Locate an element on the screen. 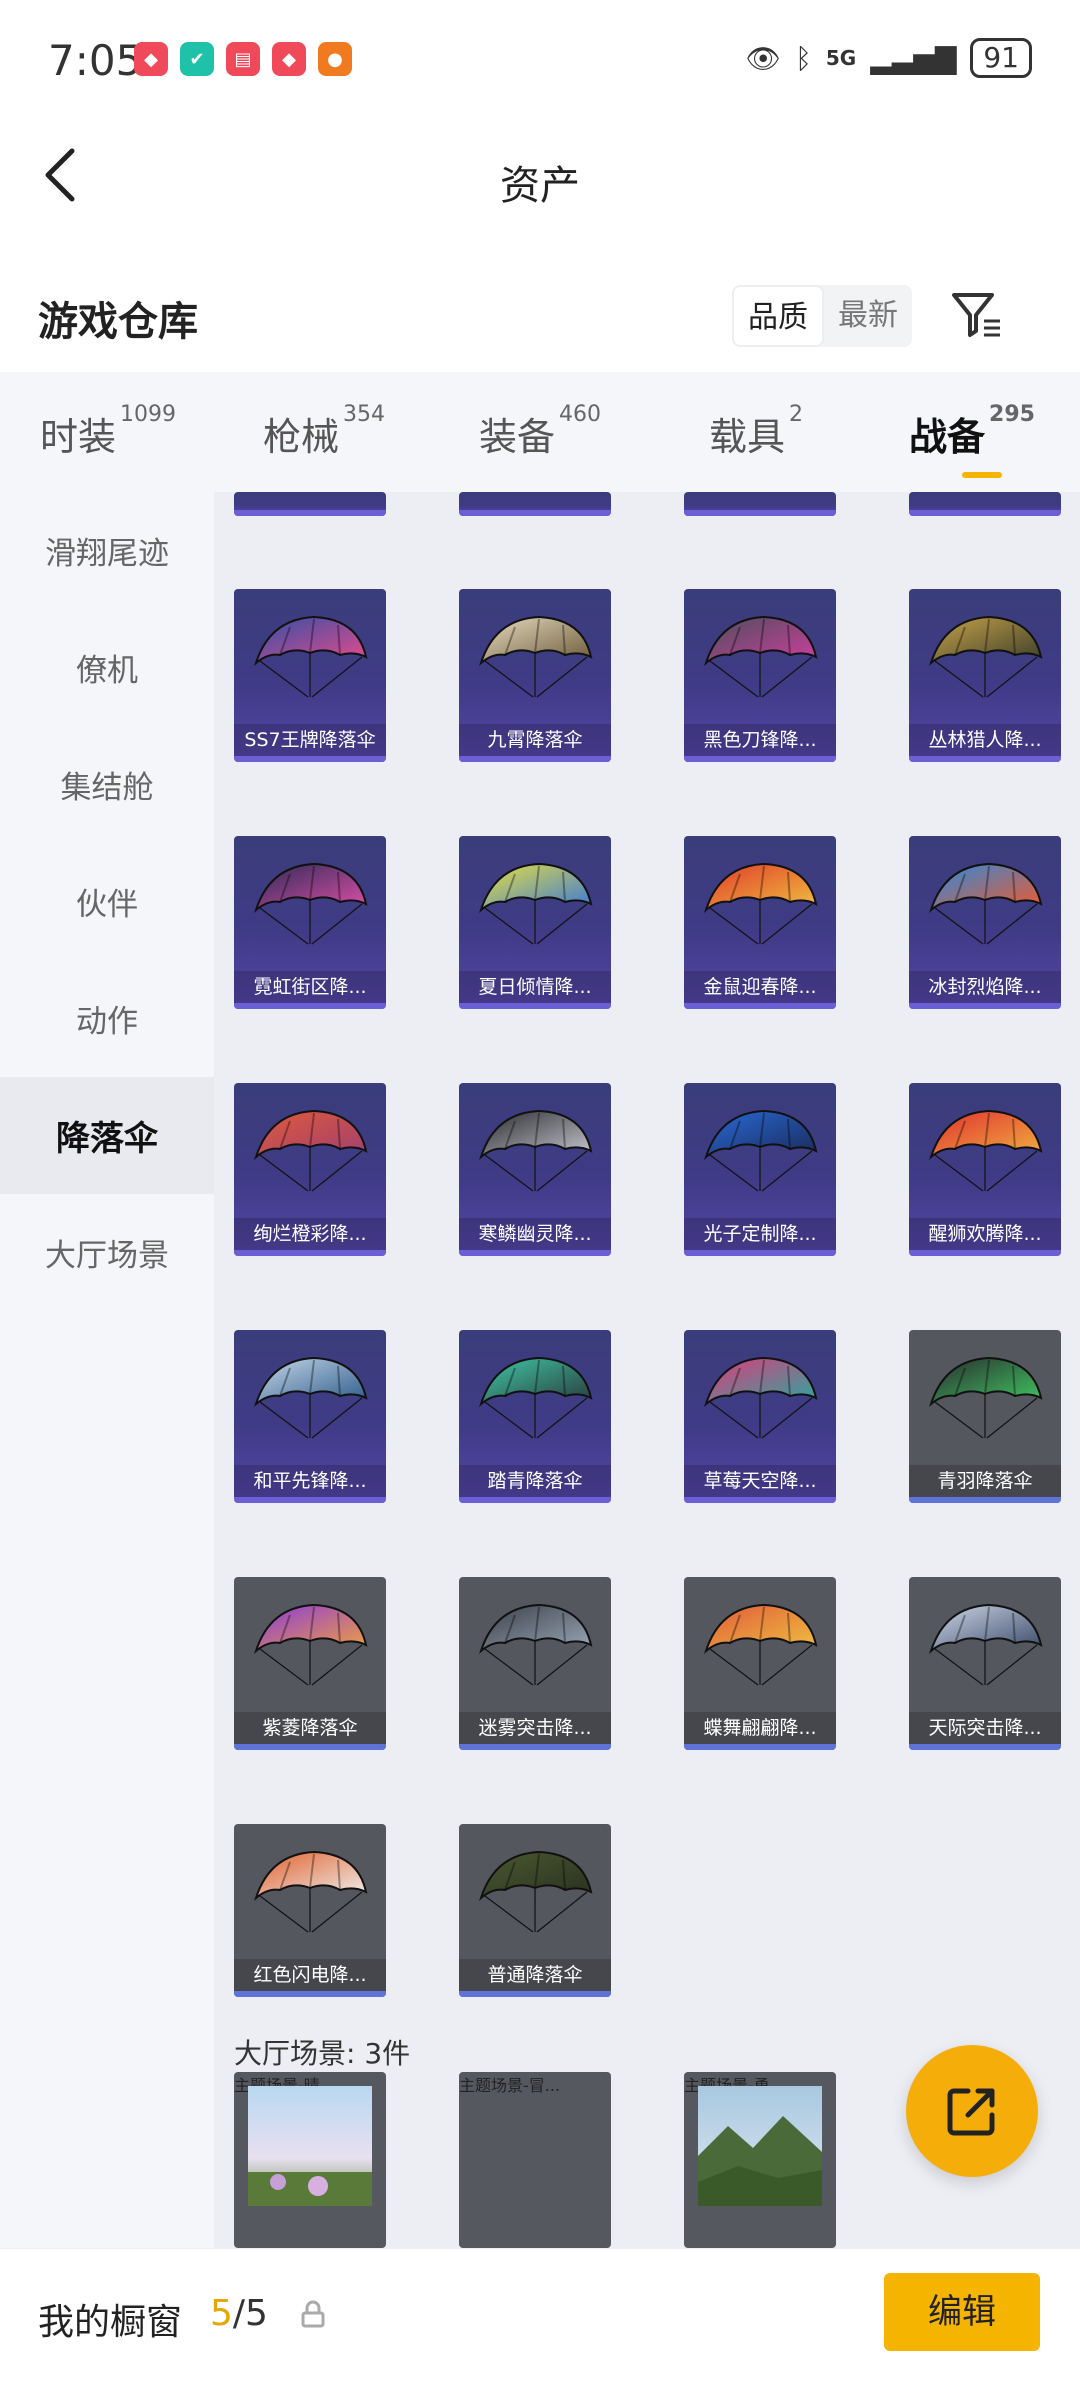 This screenshot has width=1080, height=2381. category-tabs: 时装1099 枪械354 装备460 载具2 战备295 is located at coordinates (540, 432).